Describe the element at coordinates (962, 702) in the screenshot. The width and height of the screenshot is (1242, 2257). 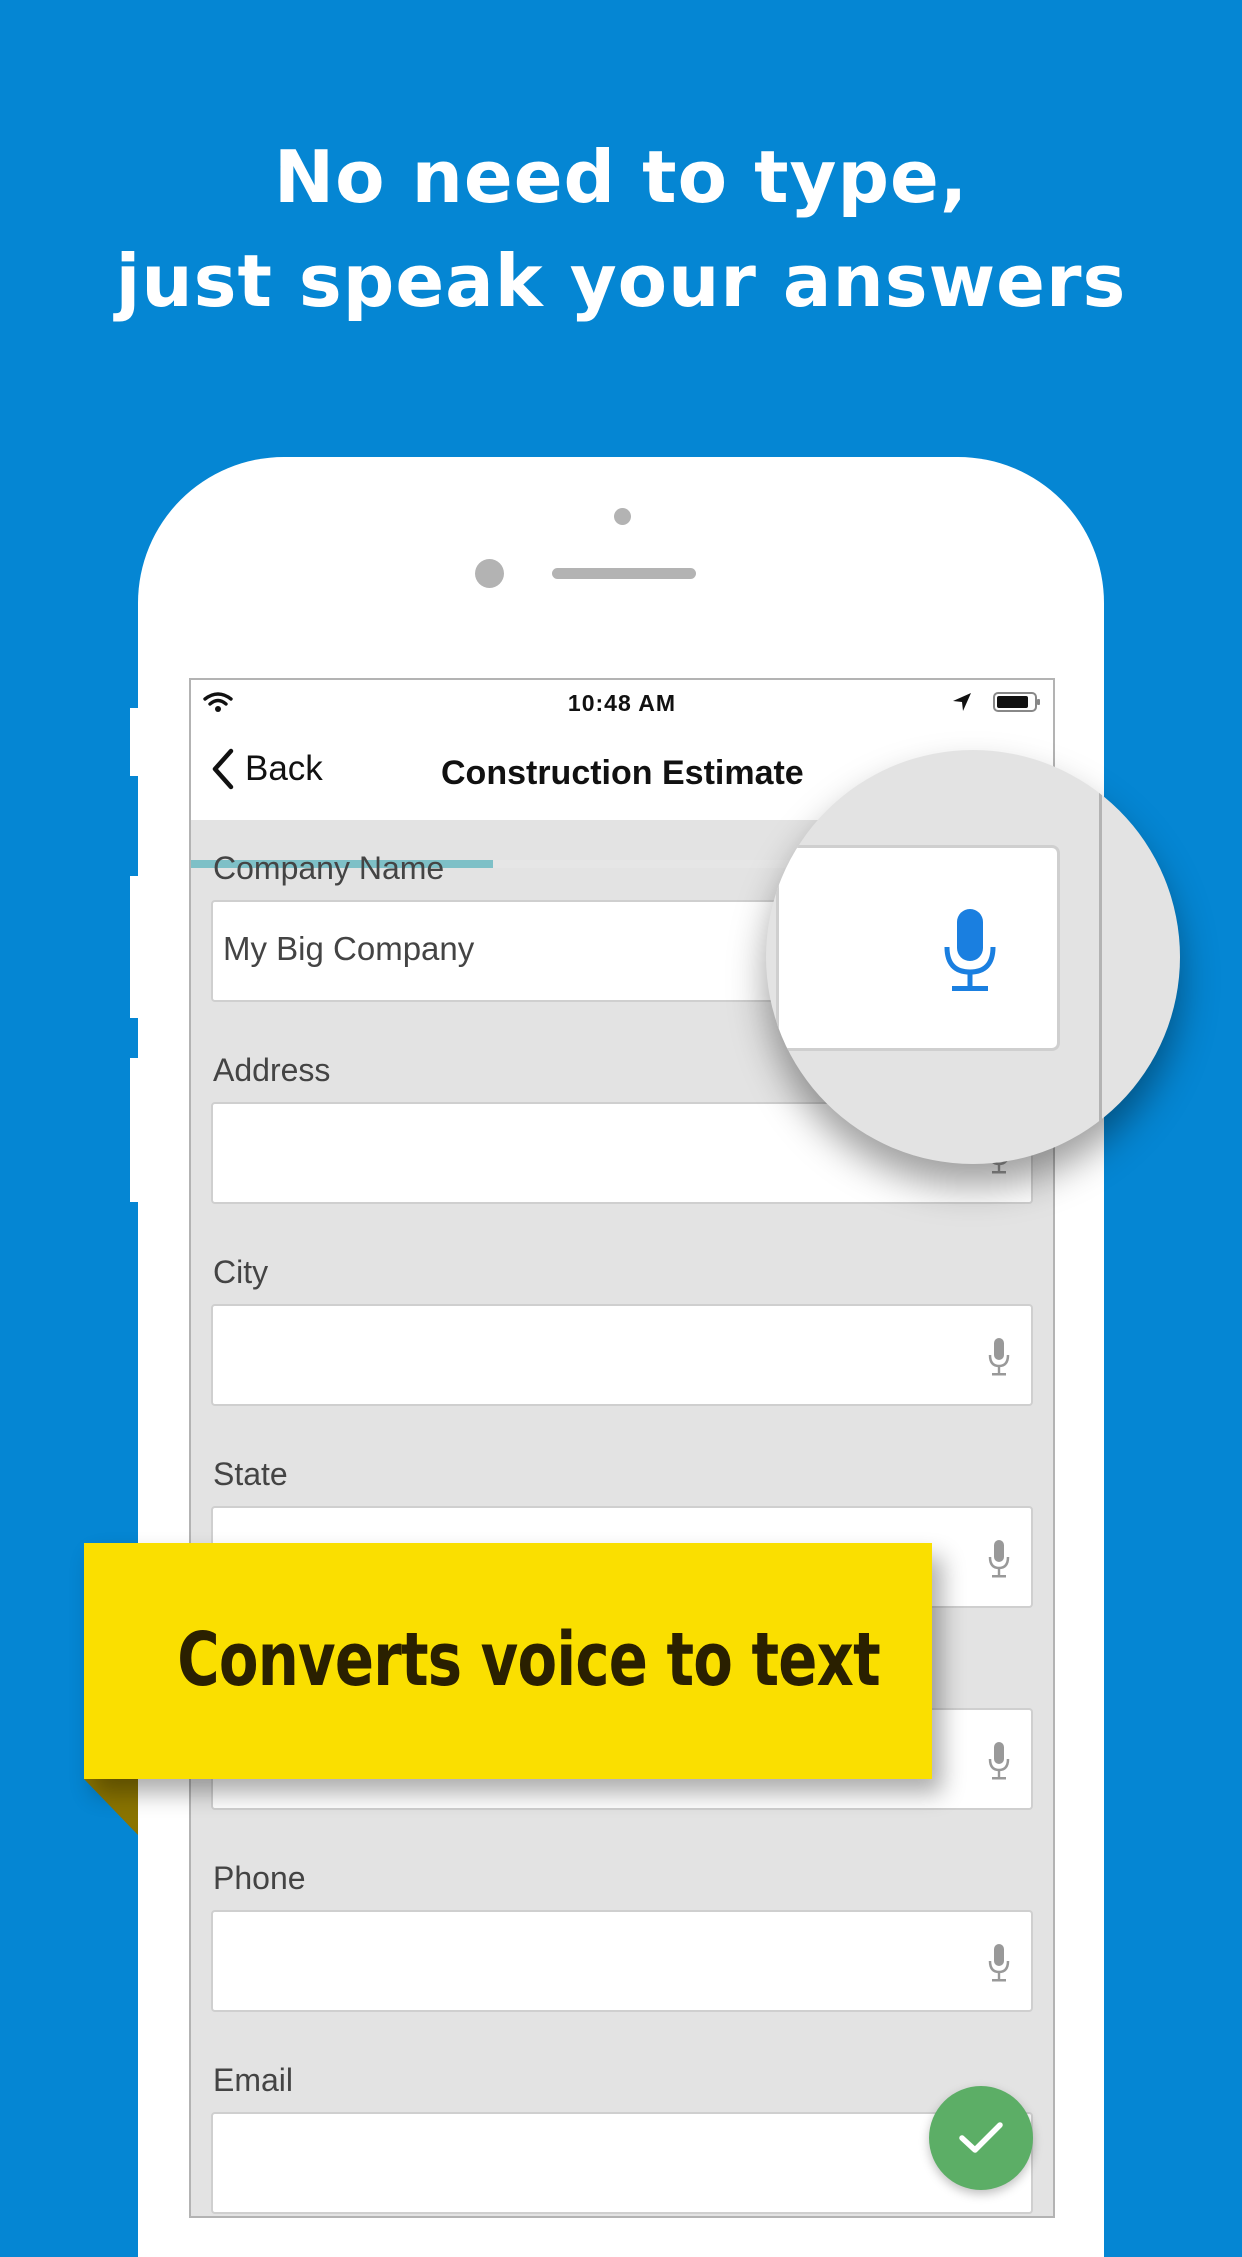
I see `location-arrow-icon` at that location.